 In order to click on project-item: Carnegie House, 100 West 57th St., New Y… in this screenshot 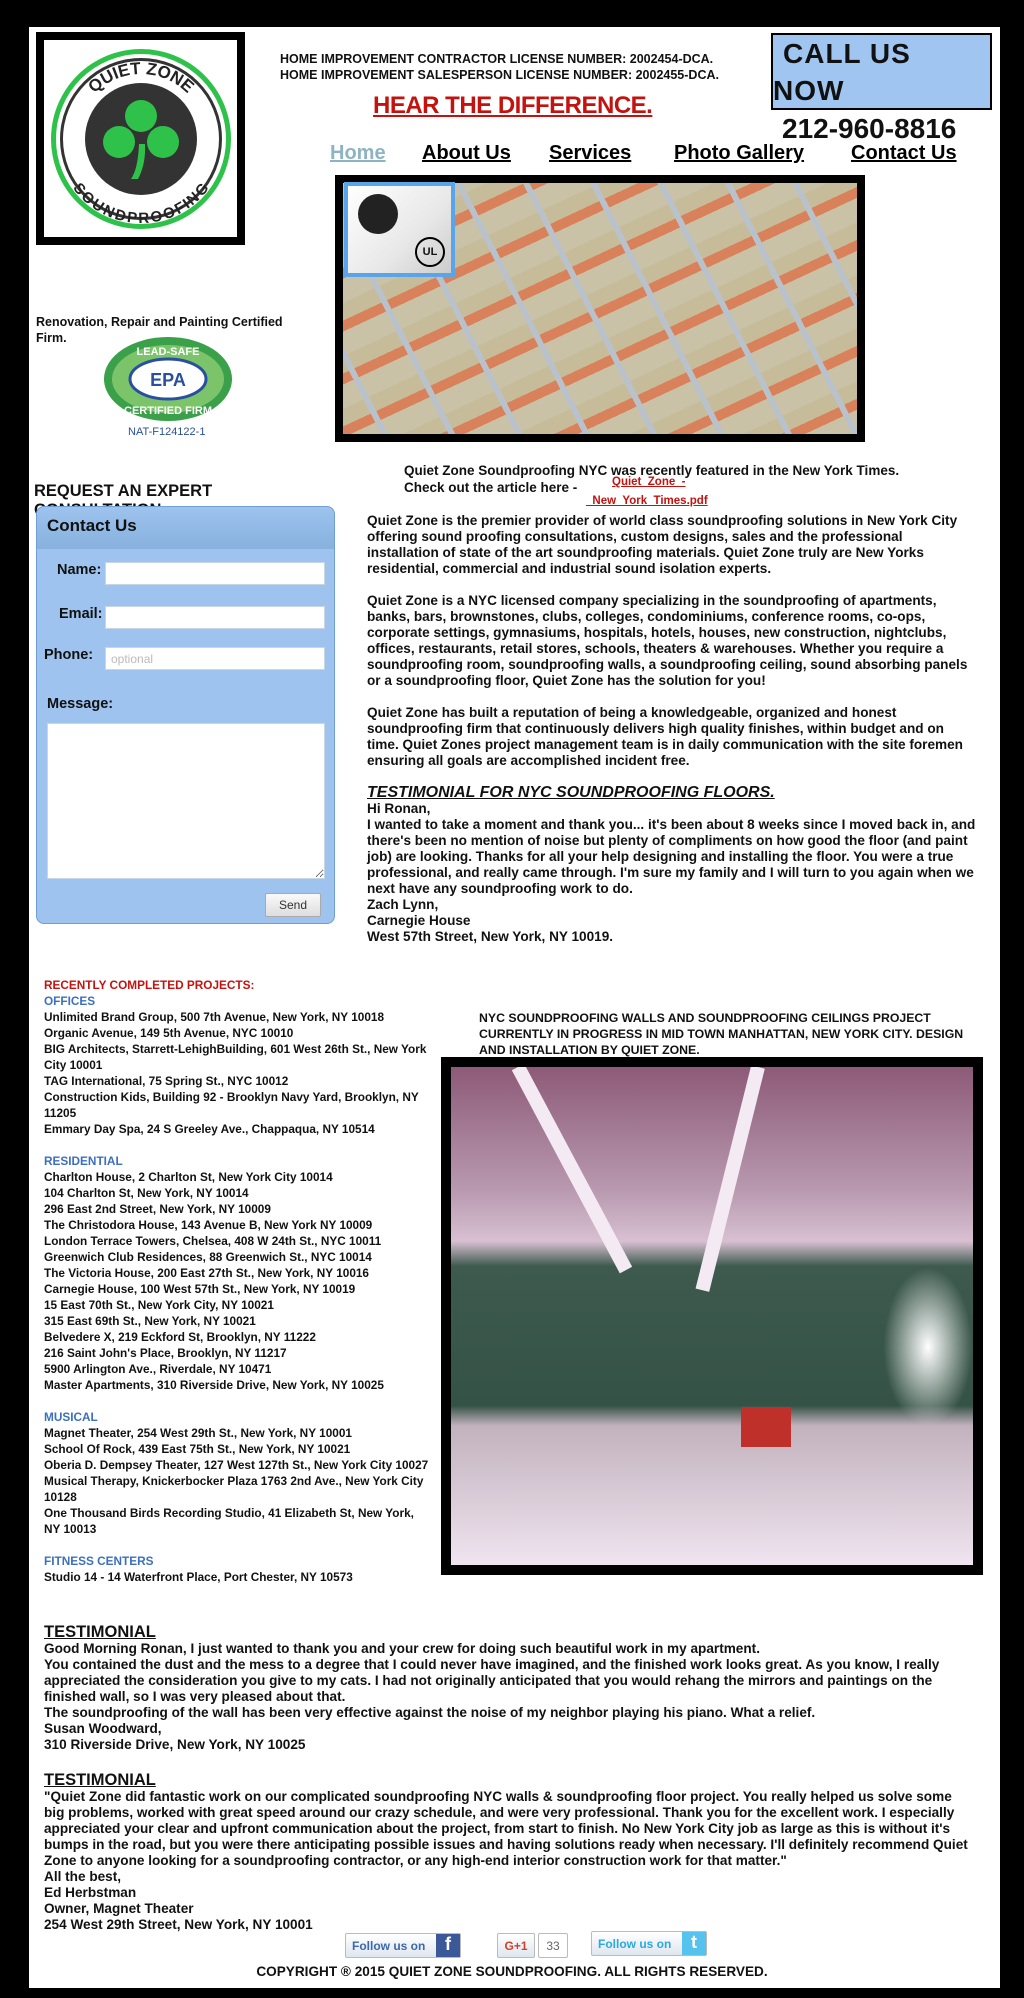, I will do `click(200, 1289)`.